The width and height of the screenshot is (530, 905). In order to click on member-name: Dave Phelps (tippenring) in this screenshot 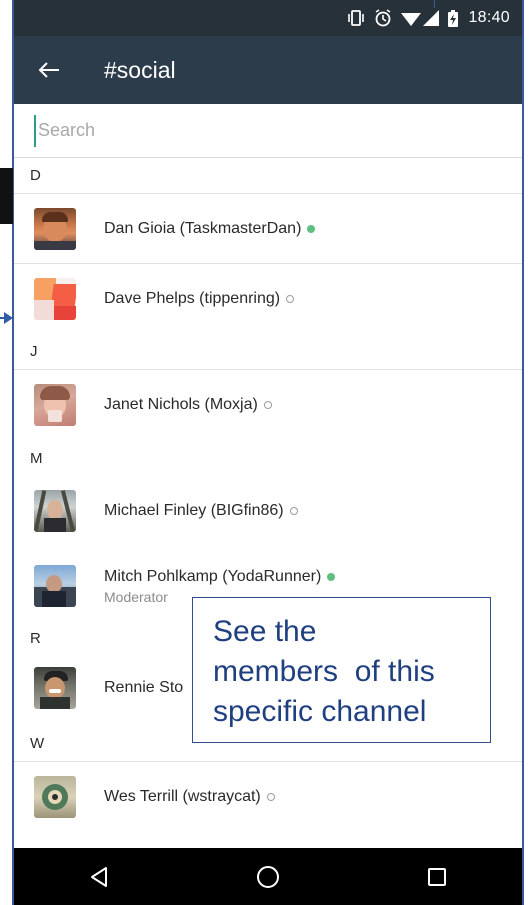, I will do `click(199, 299)`.